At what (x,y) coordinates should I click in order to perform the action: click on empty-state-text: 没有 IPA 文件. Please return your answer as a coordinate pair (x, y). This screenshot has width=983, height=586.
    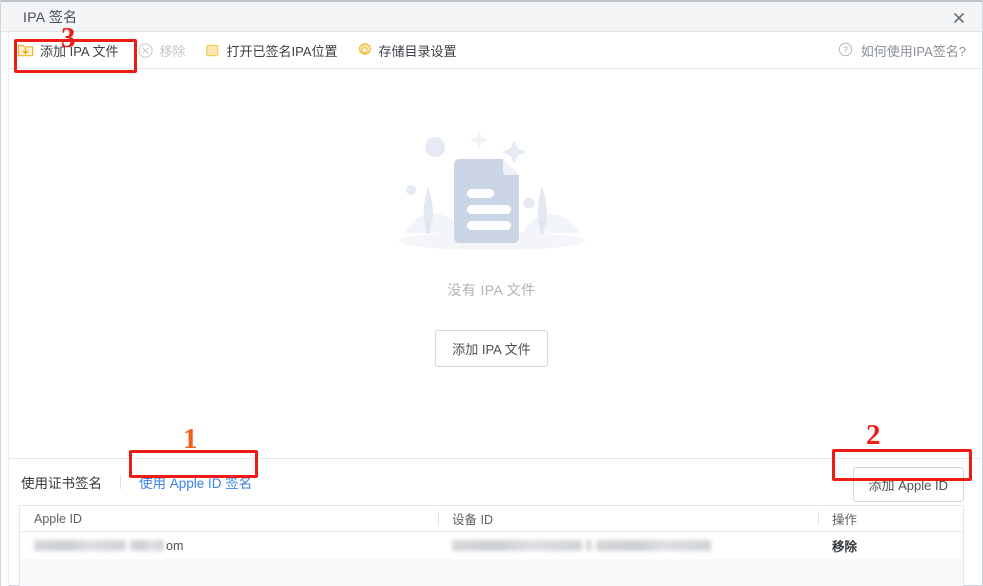
    Looking at the image, I should click on (491, 290).